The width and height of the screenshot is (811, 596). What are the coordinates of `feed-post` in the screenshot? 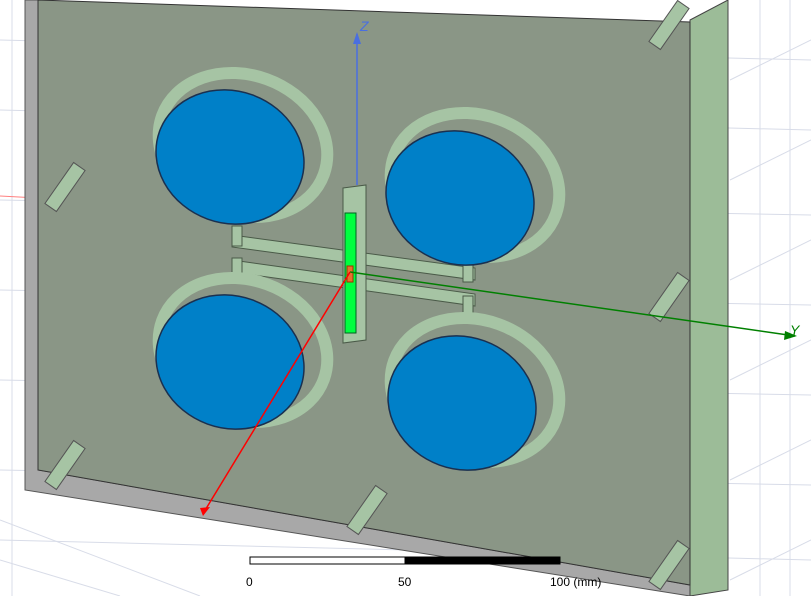 It's located at (354, 264).